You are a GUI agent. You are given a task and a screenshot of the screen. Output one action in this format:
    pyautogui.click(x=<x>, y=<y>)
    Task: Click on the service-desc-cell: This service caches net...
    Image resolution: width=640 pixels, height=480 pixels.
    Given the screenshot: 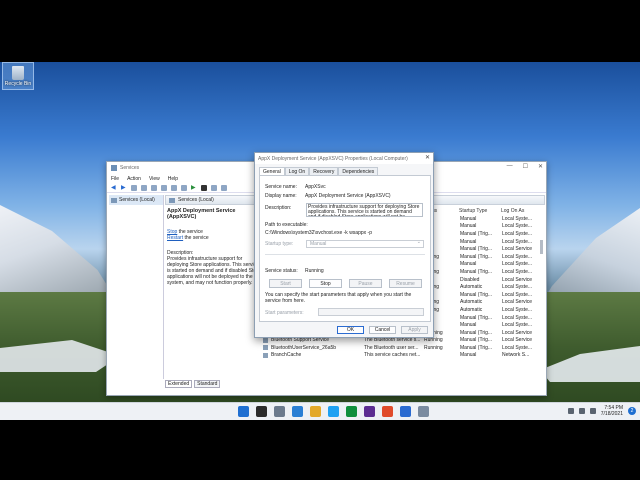 What is the action you would take?
    pyautogui.click(x=392, y=355)
    